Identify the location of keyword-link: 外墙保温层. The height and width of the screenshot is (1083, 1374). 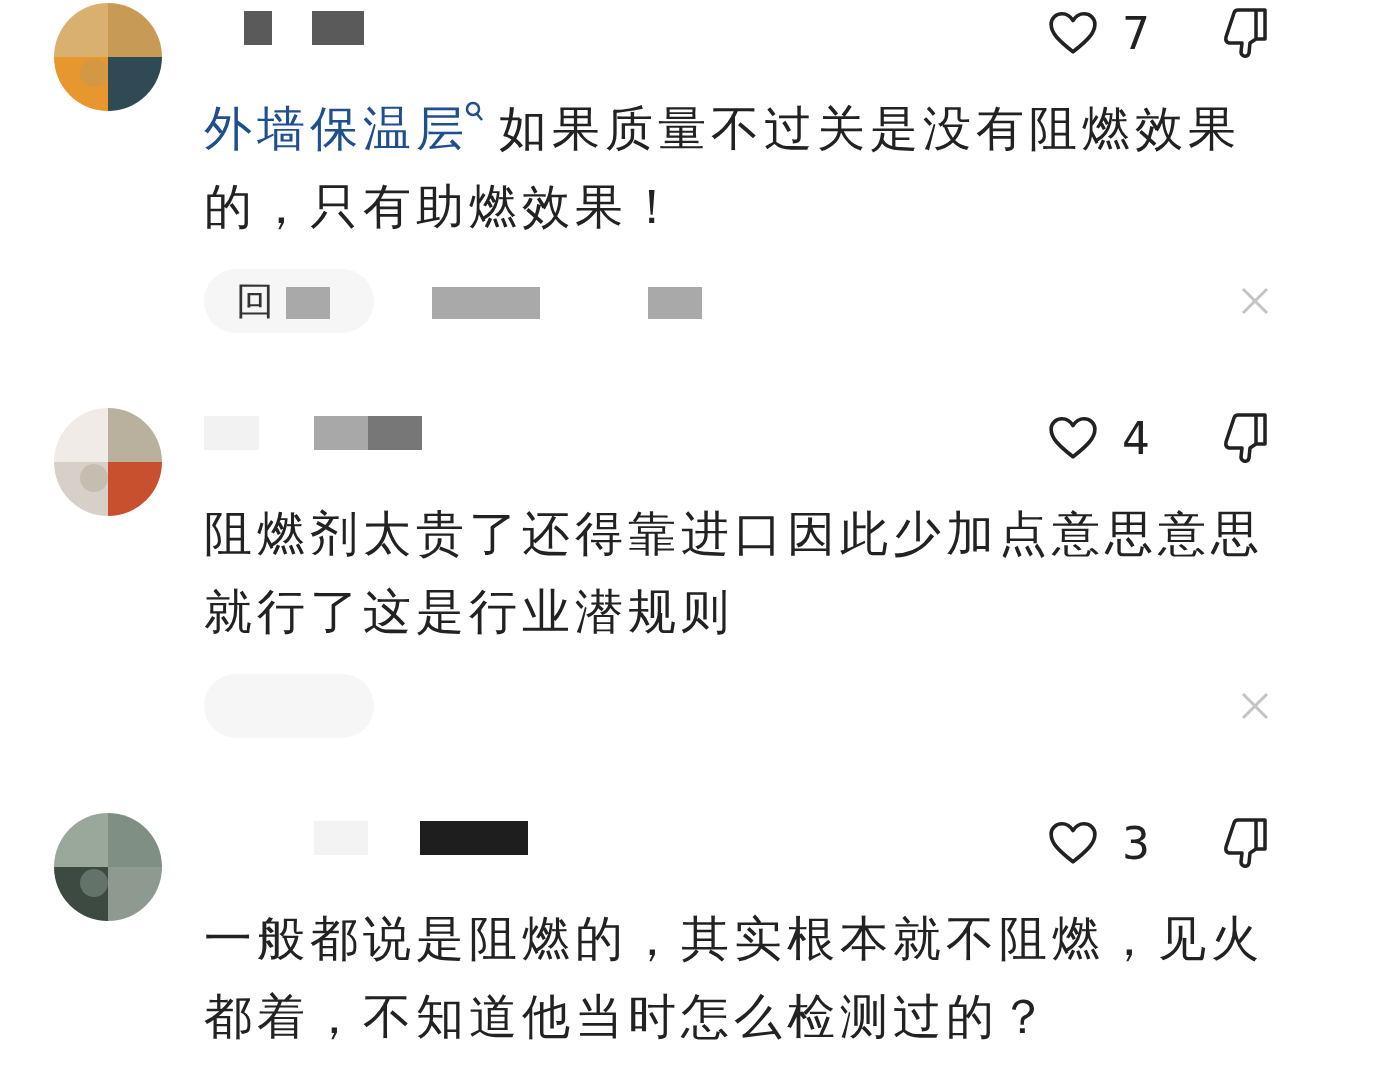
(344, 128).